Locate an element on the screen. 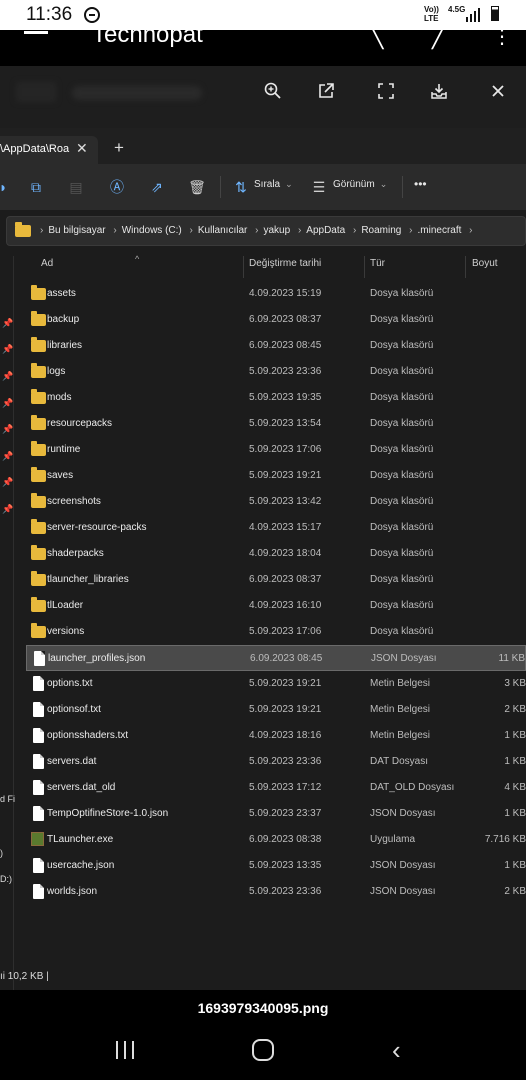 The image size is (526, 1080). folder-row: mods 5.09.2023 19:35 Dosya klasörü is located at coordinates (276, 398).